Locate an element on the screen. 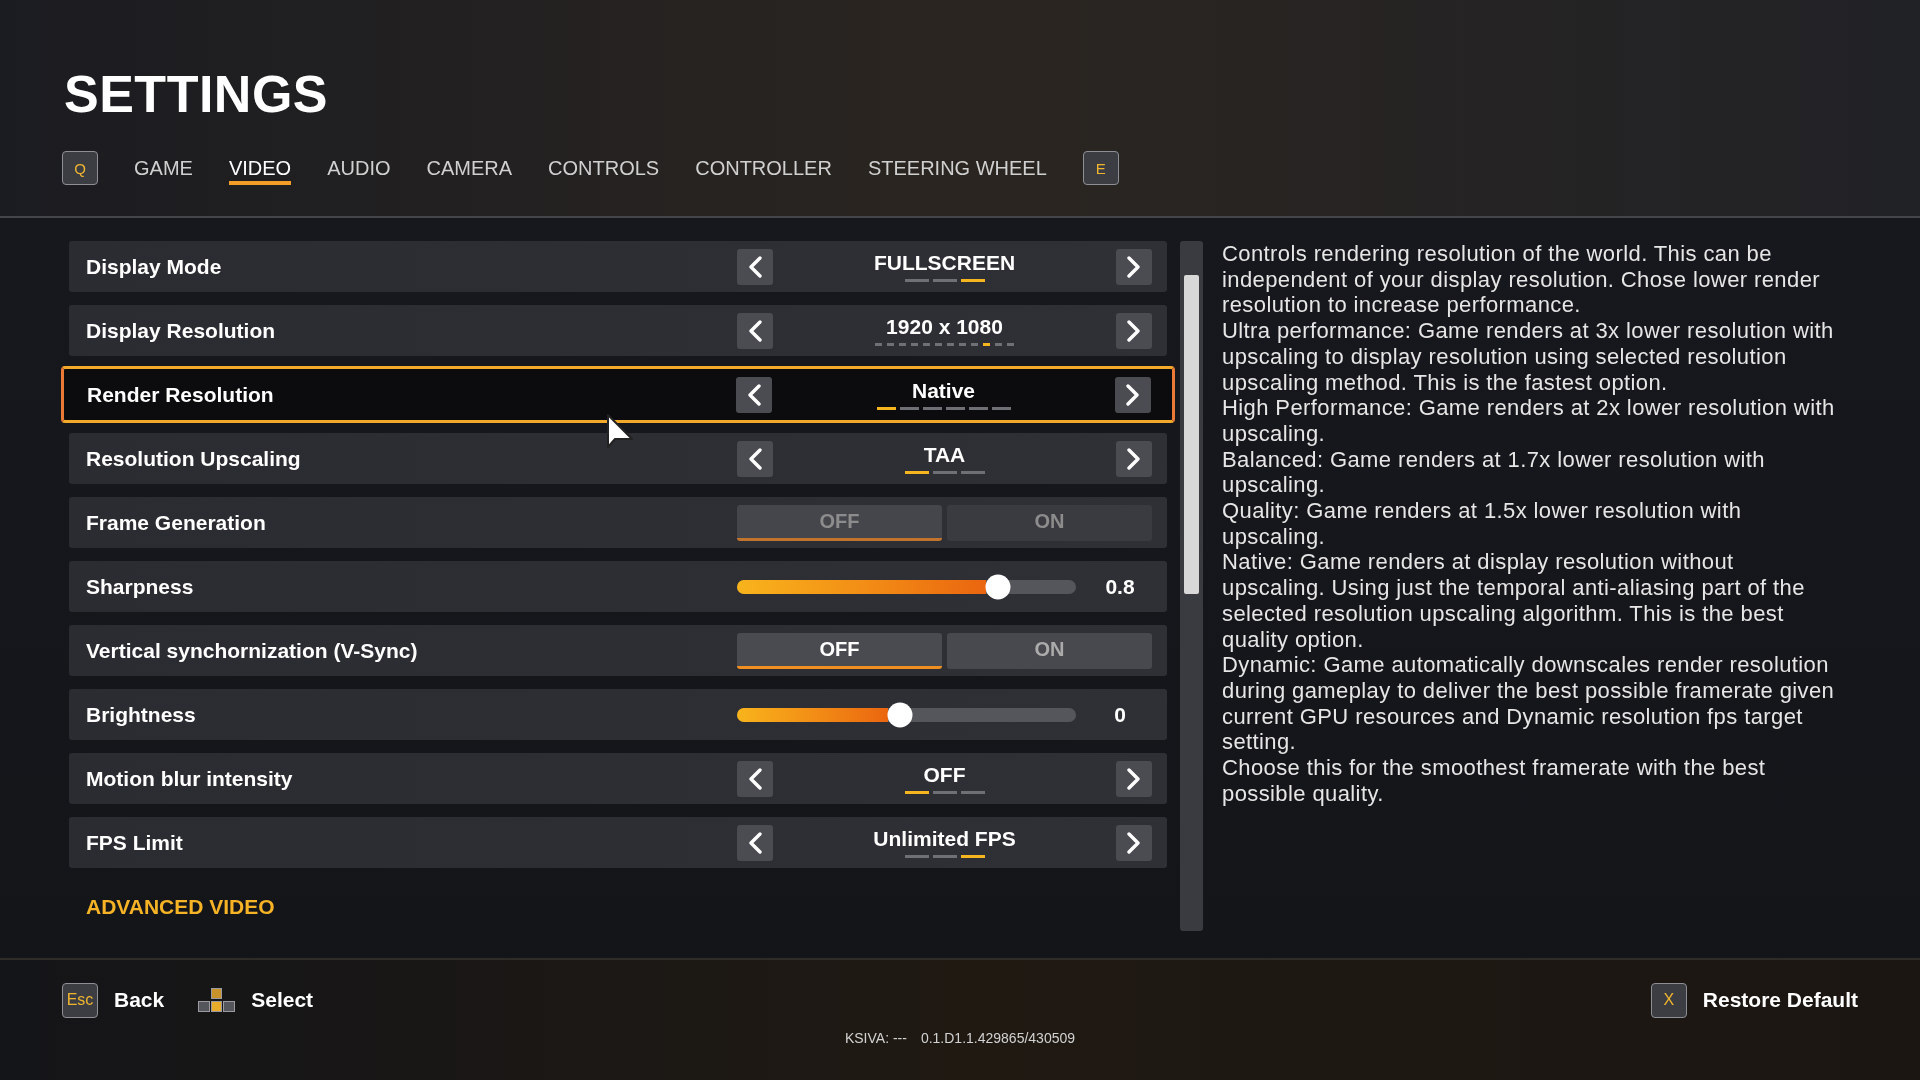 This screenshot has height=1080, width=1920. description-paragraph: Dynamic: Game automatically downscales render resolution during gameplay to deliver the best possible framerate given current GPU resources and Dynamic resolution fps target setting. is located at coordinates (1529, 704).